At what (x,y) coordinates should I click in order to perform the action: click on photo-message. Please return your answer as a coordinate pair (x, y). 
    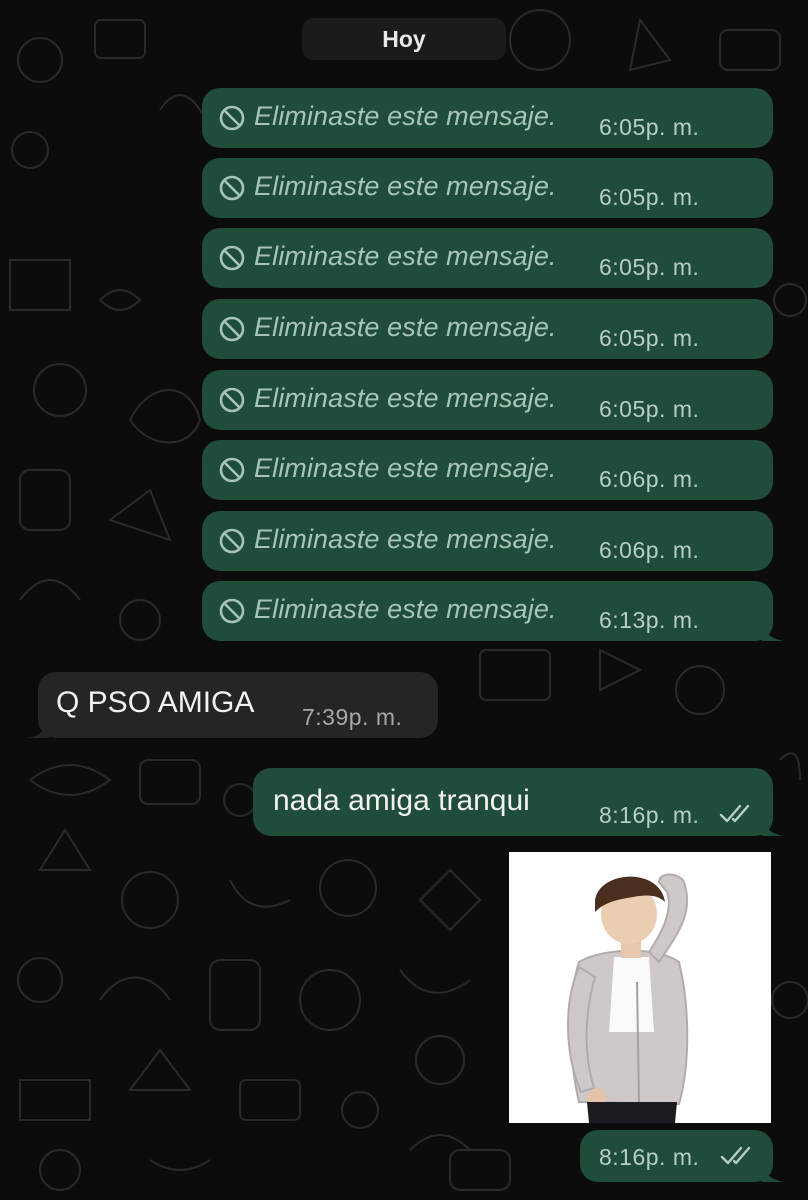
    Looking at the image, I should click on (640, 987).